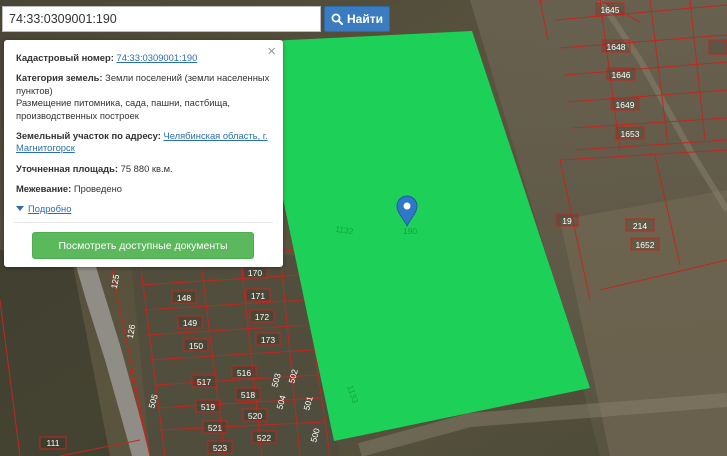  Describe the element at coordinates (143, 223) in the screenshot. I see `panel-divider` at that location.